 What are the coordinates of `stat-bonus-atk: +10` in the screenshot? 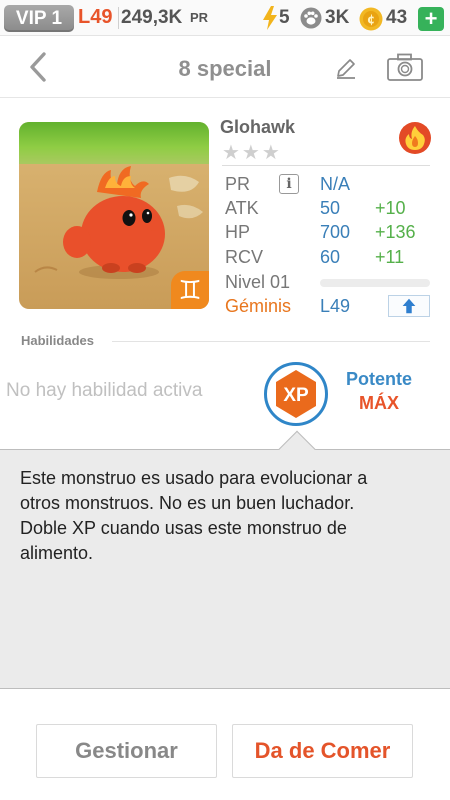 It's located at (390, 208).